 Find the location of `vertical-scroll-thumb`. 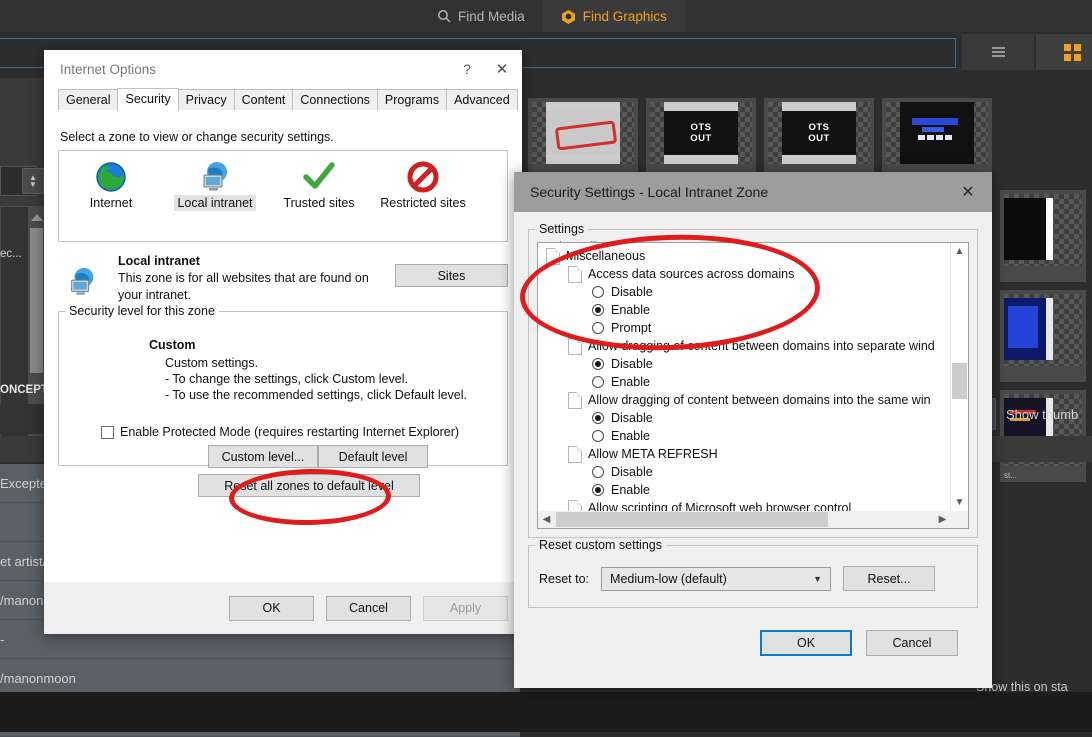

vertical-scroll-thumb is located at coordinates (959, 381).